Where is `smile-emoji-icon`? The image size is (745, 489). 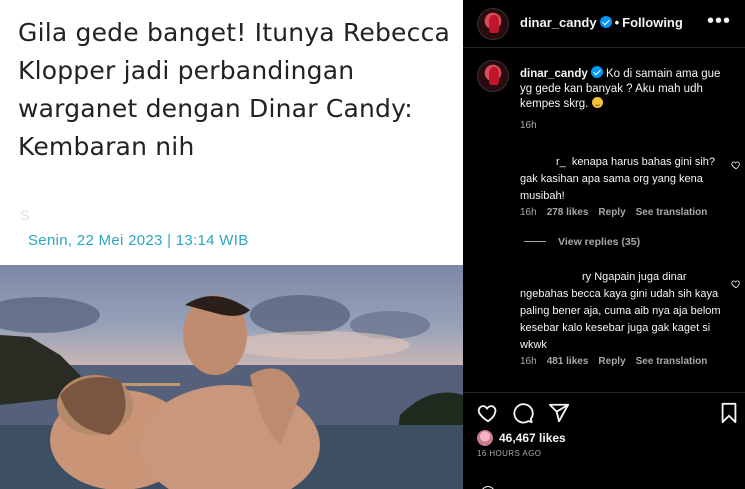
smile-emoji-icon is located at coordinates (597, 102).